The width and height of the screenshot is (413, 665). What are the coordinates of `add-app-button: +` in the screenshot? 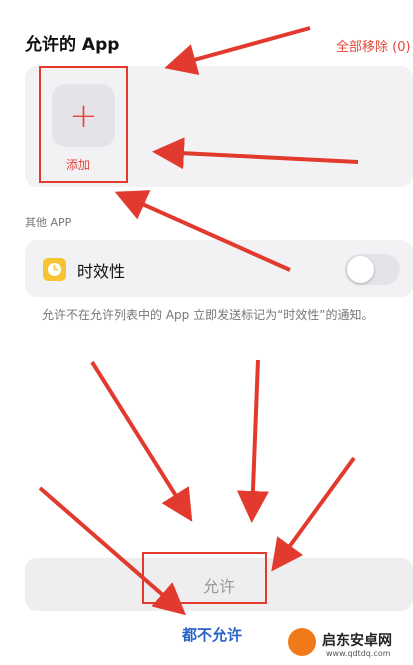 It's located at (83, 115).